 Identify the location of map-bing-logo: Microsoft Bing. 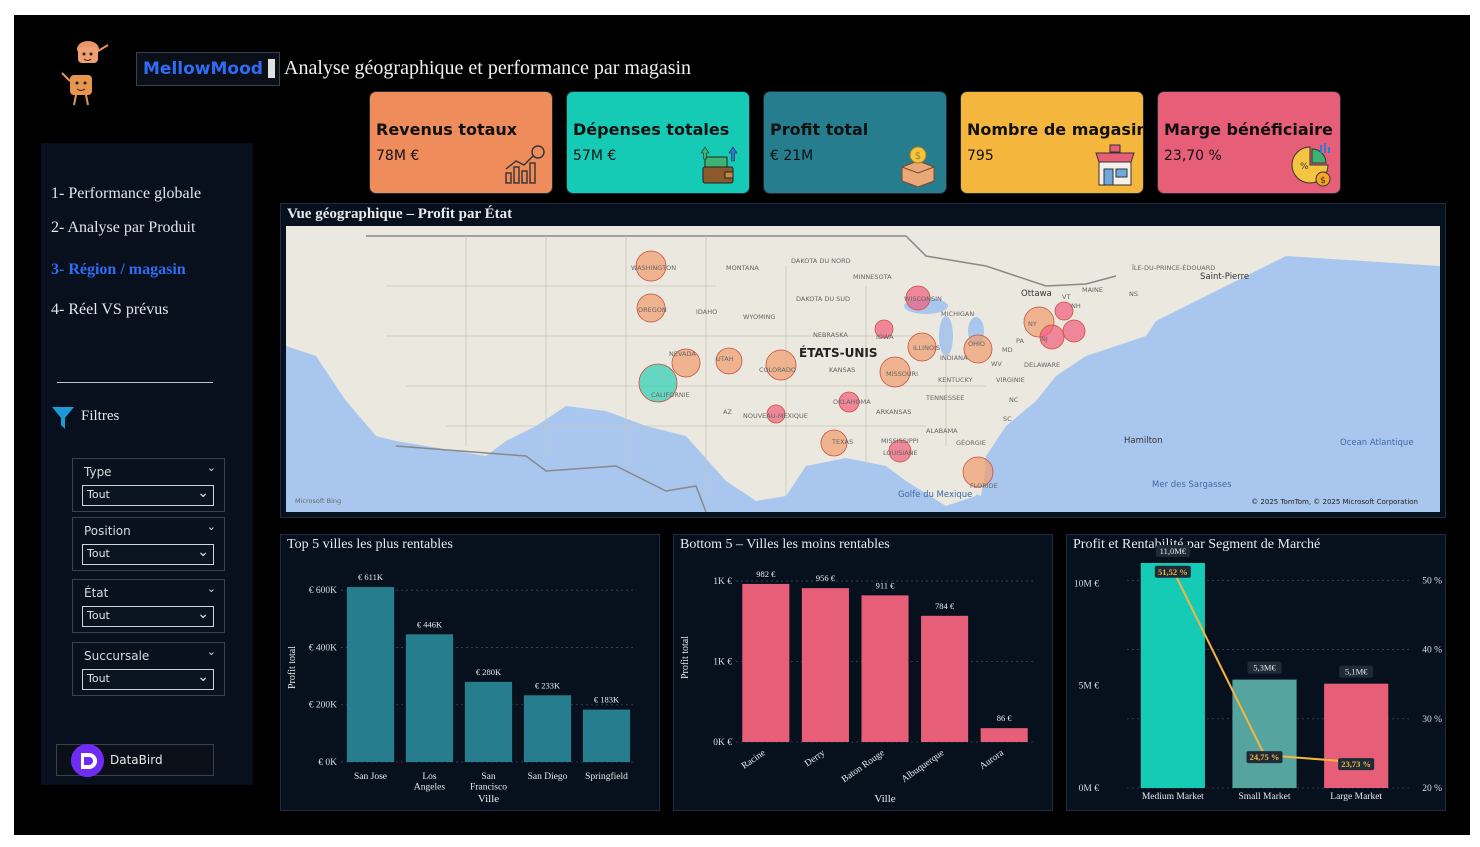
(318, 501).